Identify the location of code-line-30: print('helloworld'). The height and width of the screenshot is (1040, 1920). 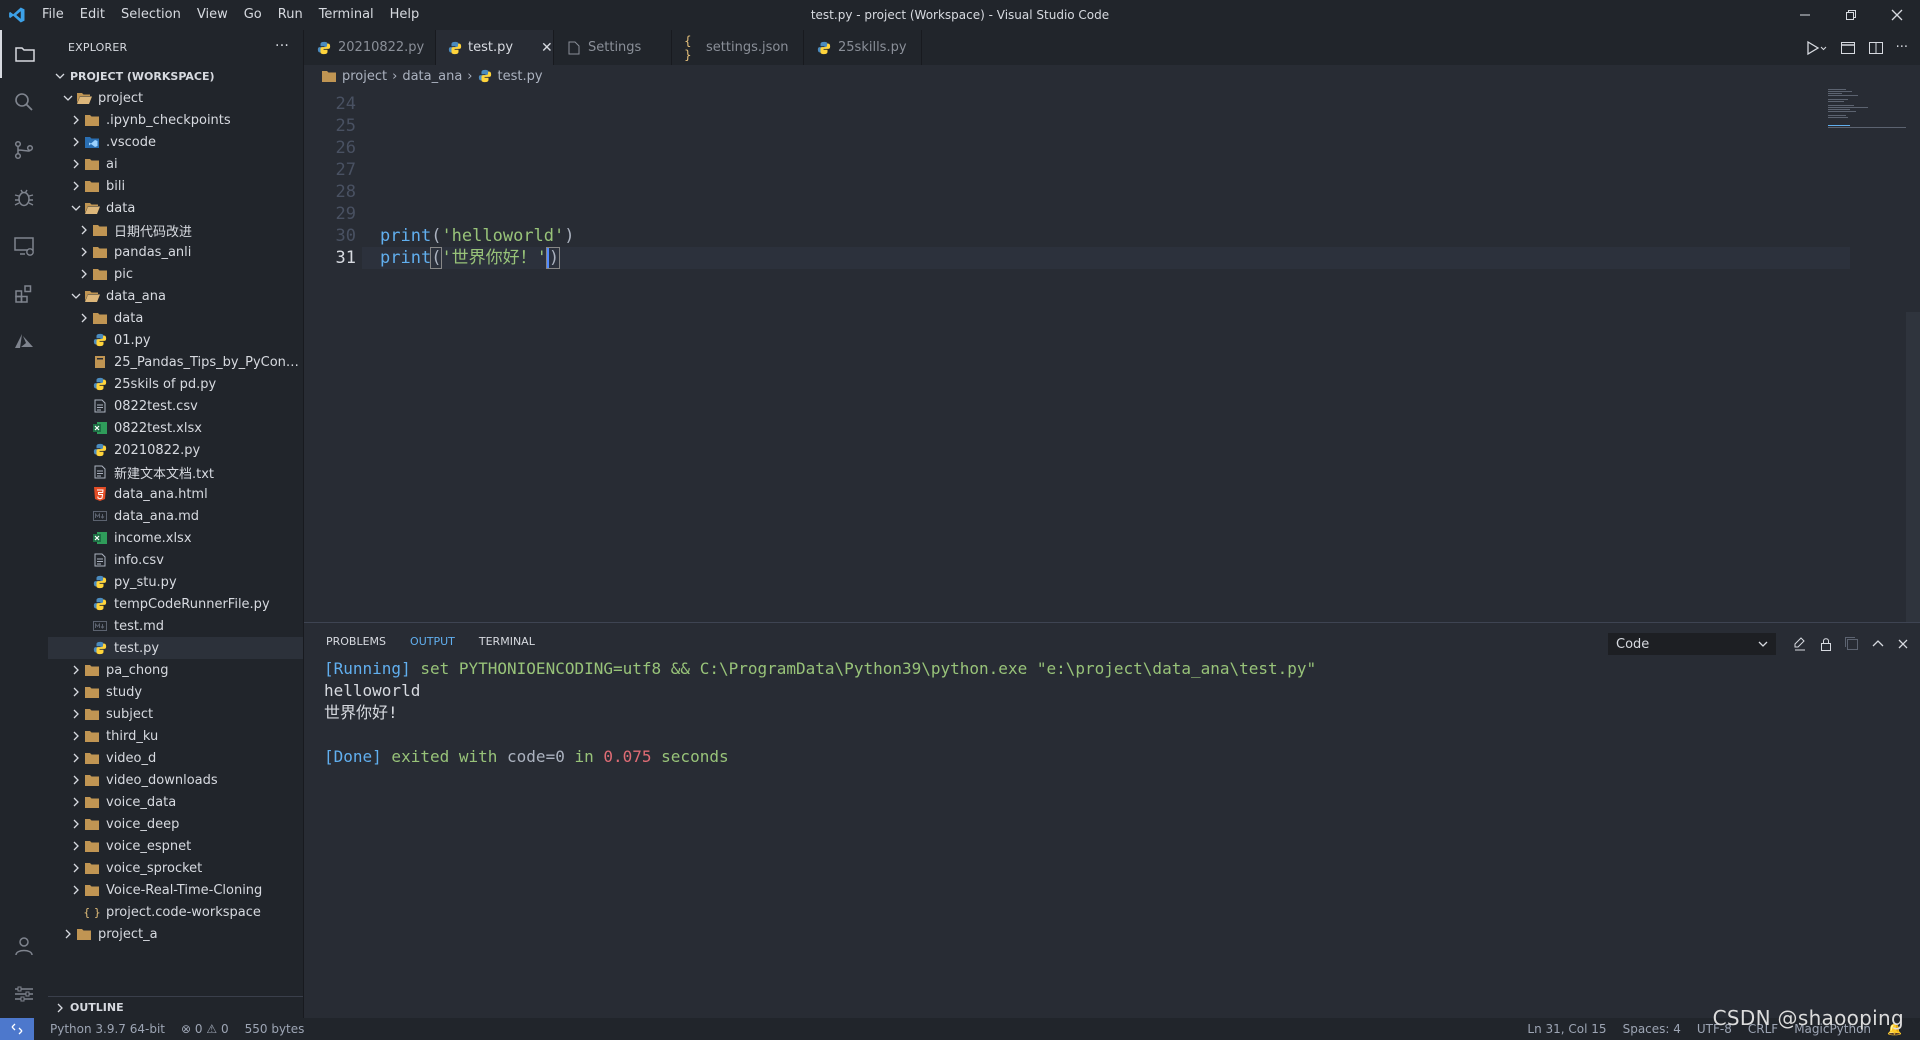
(477, 236).